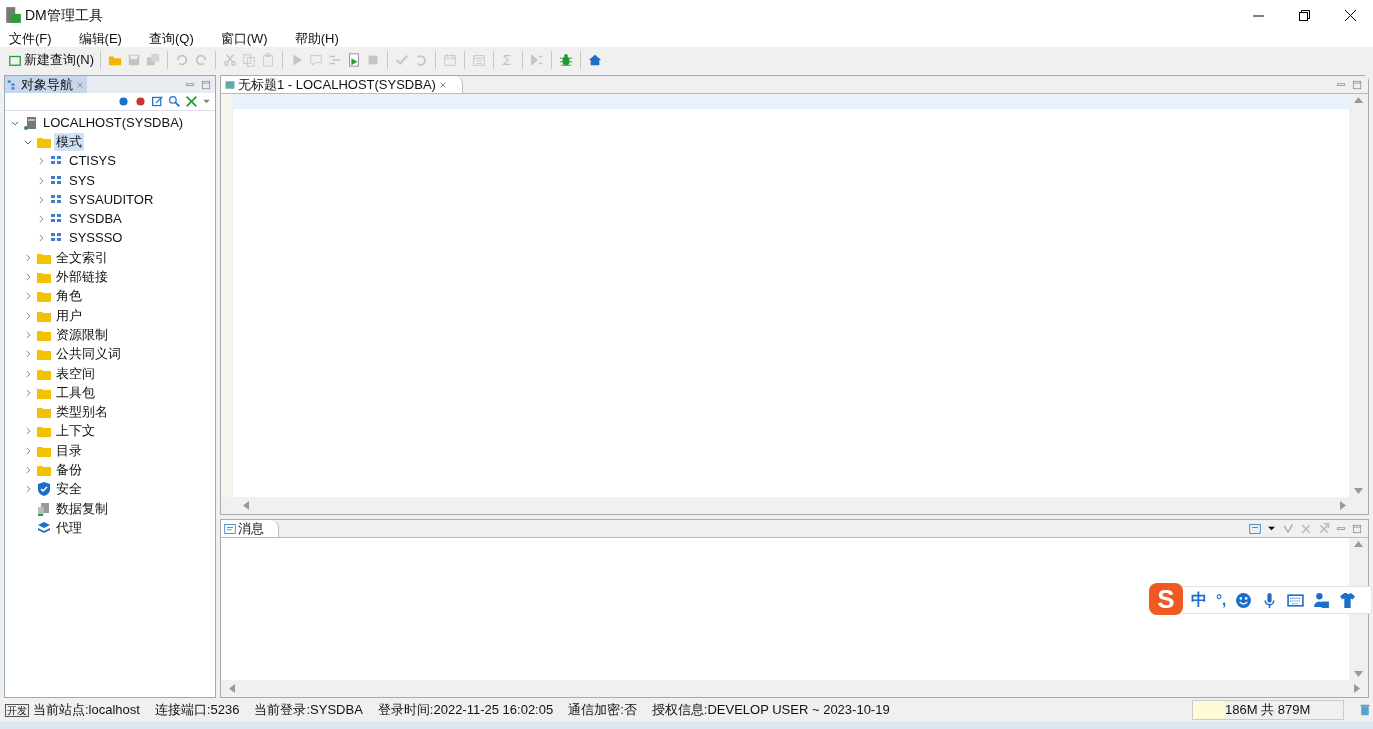 This screenshot has width=1373, height=729. I want to click on expand-icon, so click(191, 101).